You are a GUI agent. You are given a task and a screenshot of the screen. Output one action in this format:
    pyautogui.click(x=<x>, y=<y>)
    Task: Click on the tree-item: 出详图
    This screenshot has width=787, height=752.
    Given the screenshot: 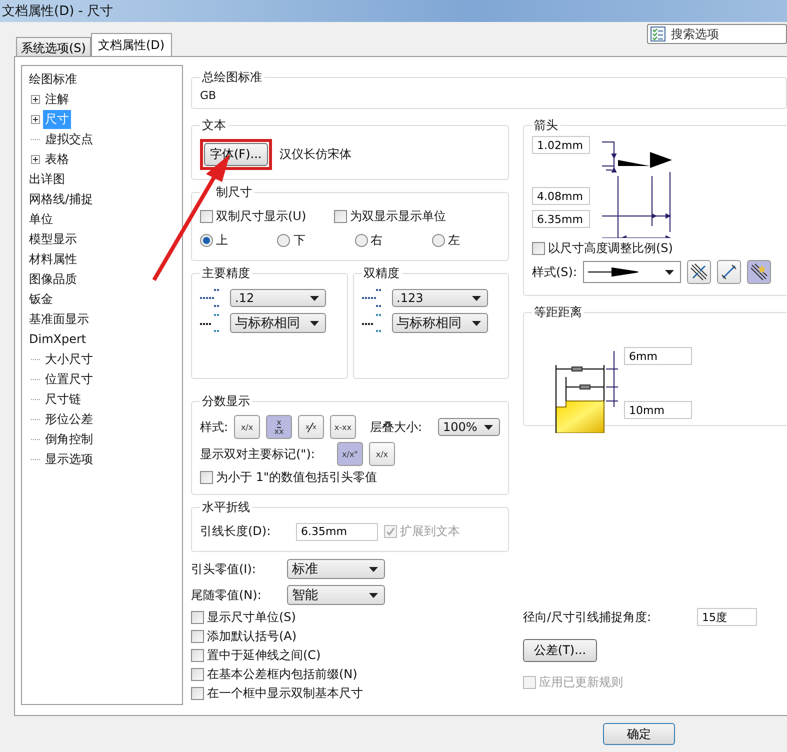 What is the action you would take?
    pyautogui.click(x=47, y=179)
    